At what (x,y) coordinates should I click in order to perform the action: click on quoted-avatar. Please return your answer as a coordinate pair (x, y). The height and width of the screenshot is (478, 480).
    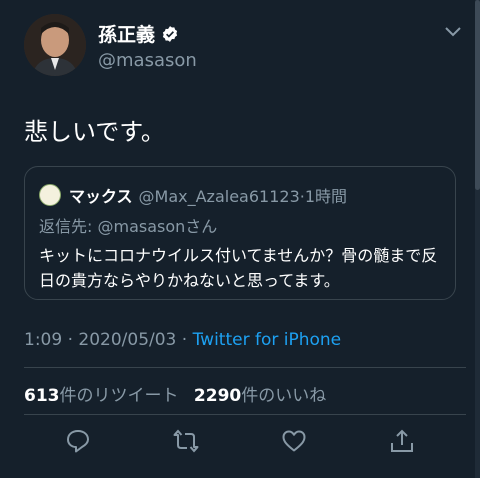
    Looking at the image, I should click on (50, 195).